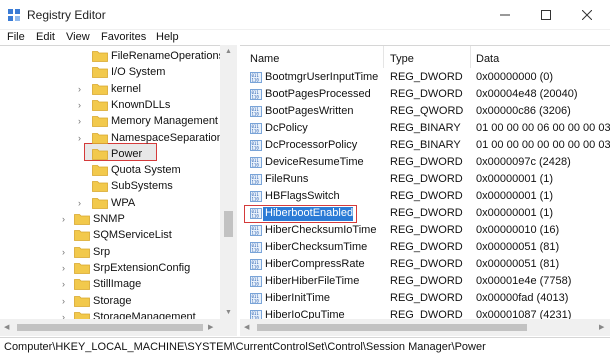 This screenshot has width=610, height=357. What do you see at coordinates (228, 313) in the screenshot?
I see `scroll-down-icon: ▼` at bounding box center [228, 313].